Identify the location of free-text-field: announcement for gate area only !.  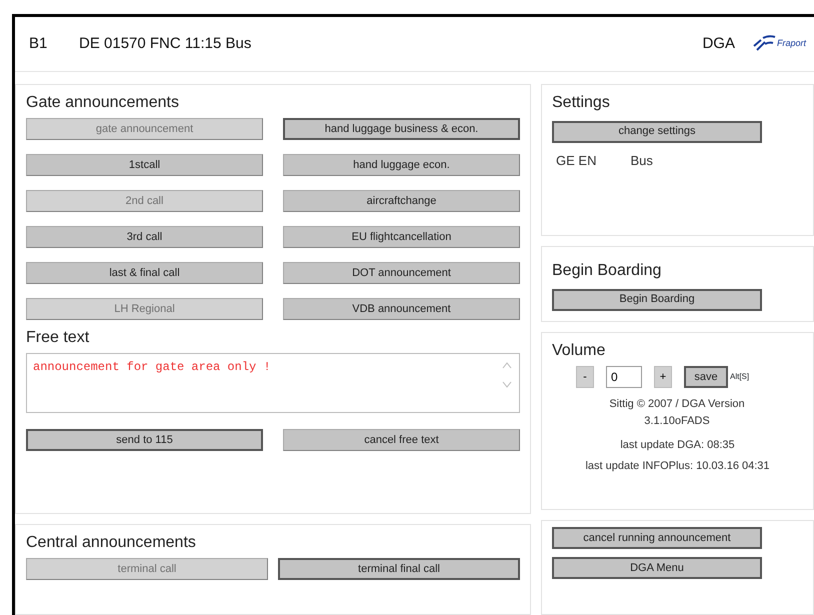
(273, 383).